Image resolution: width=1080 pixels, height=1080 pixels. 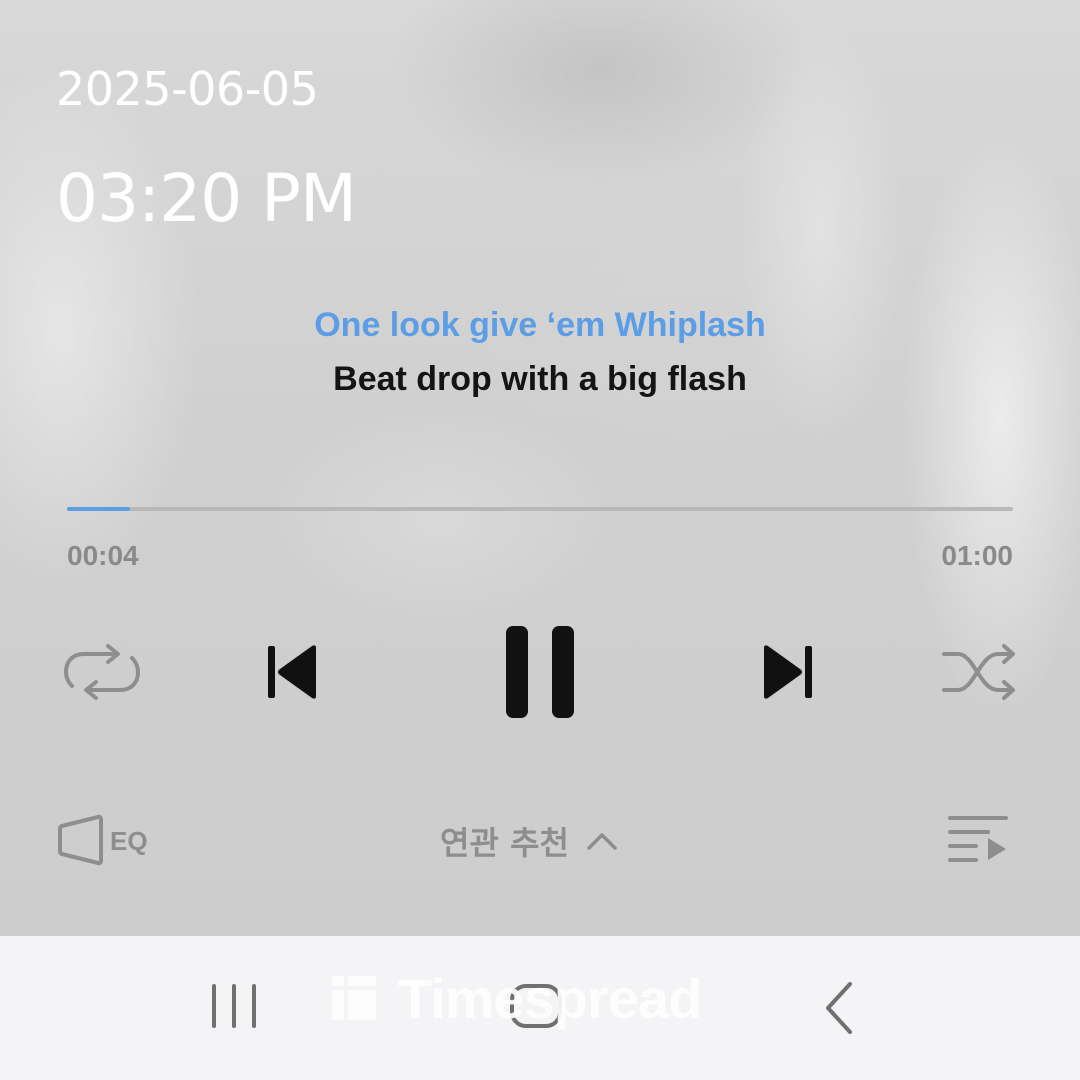 I want to click on date-text: 2025-06-05, so click(x=187, y=89).